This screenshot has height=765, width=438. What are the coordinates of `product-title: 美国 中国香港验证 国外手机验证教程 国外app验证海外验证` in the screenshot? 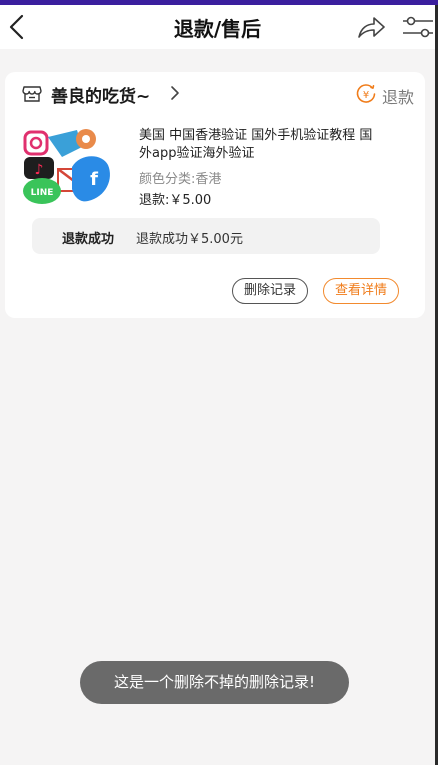 It's located at (259, 145).